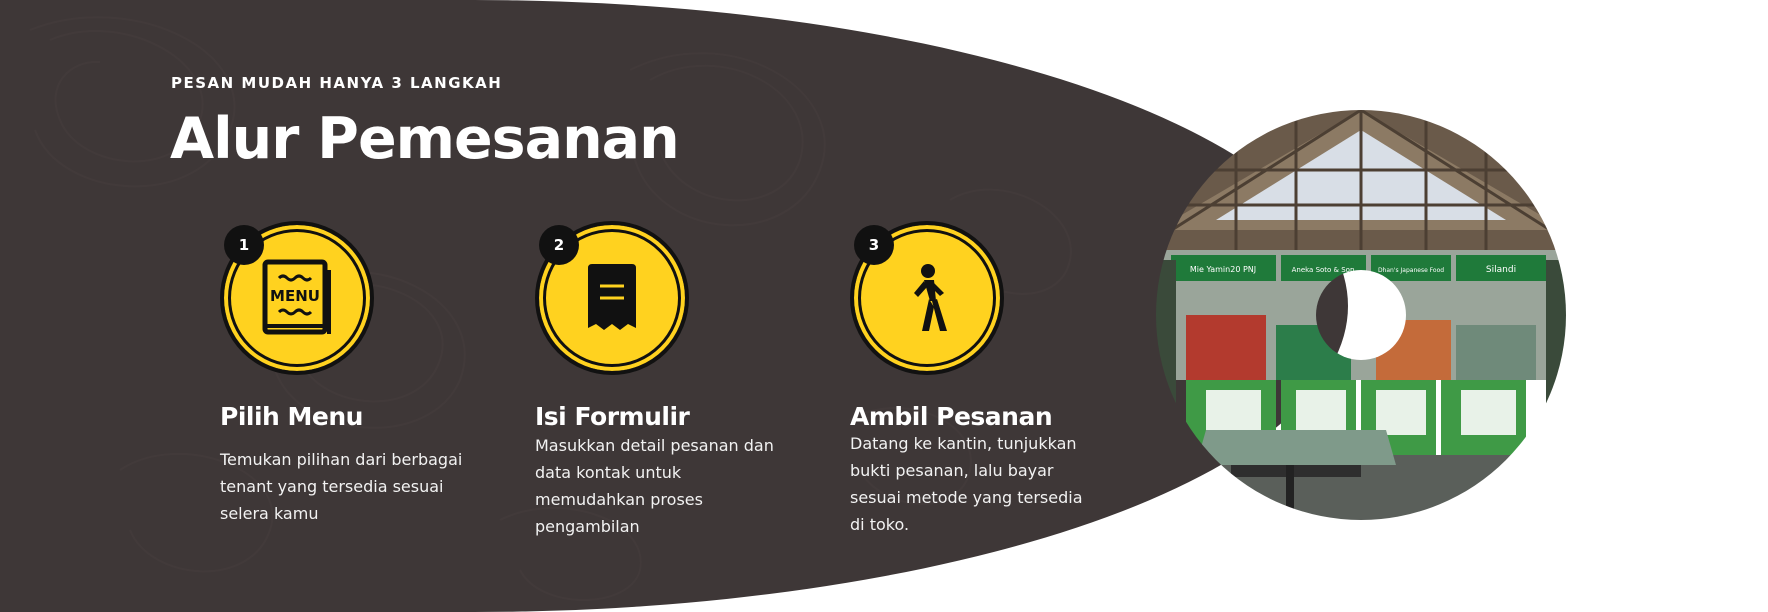  Describe the element at coordinates (1223, 269) in the screenshot. I see `sign-mie-yamin: Mie Yamin20 PNJ` at that location.